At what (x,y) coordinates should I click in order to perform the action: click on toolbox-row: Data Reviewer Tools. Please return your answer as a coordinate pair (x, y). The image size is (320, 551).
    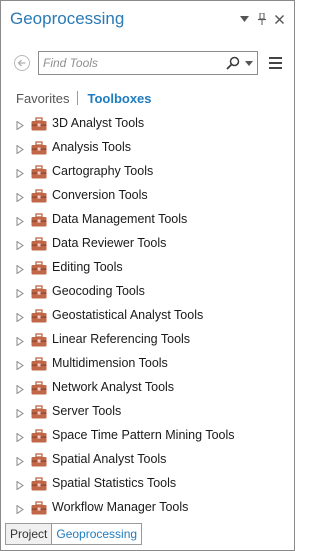
    Looking at the image, I should click on (147, 245).